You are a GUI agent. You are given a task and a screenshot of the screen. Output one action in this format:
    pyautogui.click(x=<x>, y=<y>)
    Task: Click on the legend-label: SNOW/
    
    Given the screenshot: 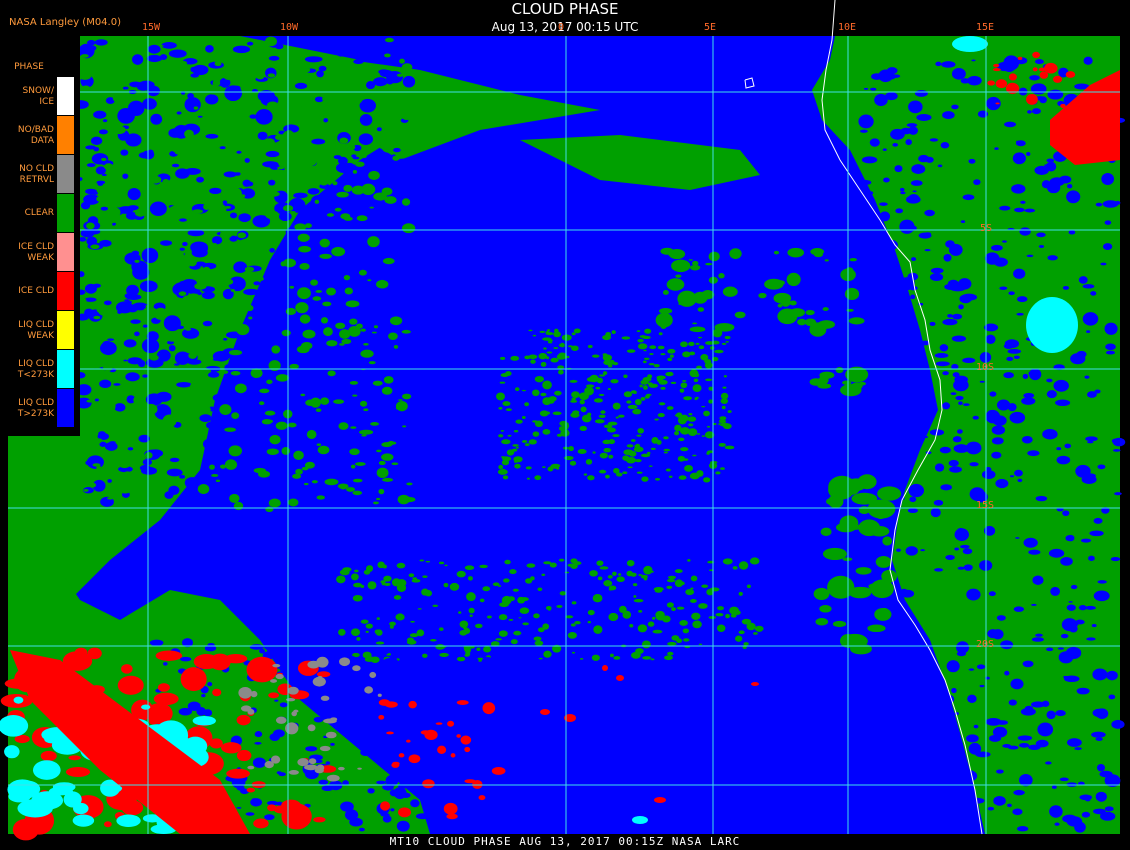 What is the action you would take?
    pyautogui.click(x=38, y=90)
    